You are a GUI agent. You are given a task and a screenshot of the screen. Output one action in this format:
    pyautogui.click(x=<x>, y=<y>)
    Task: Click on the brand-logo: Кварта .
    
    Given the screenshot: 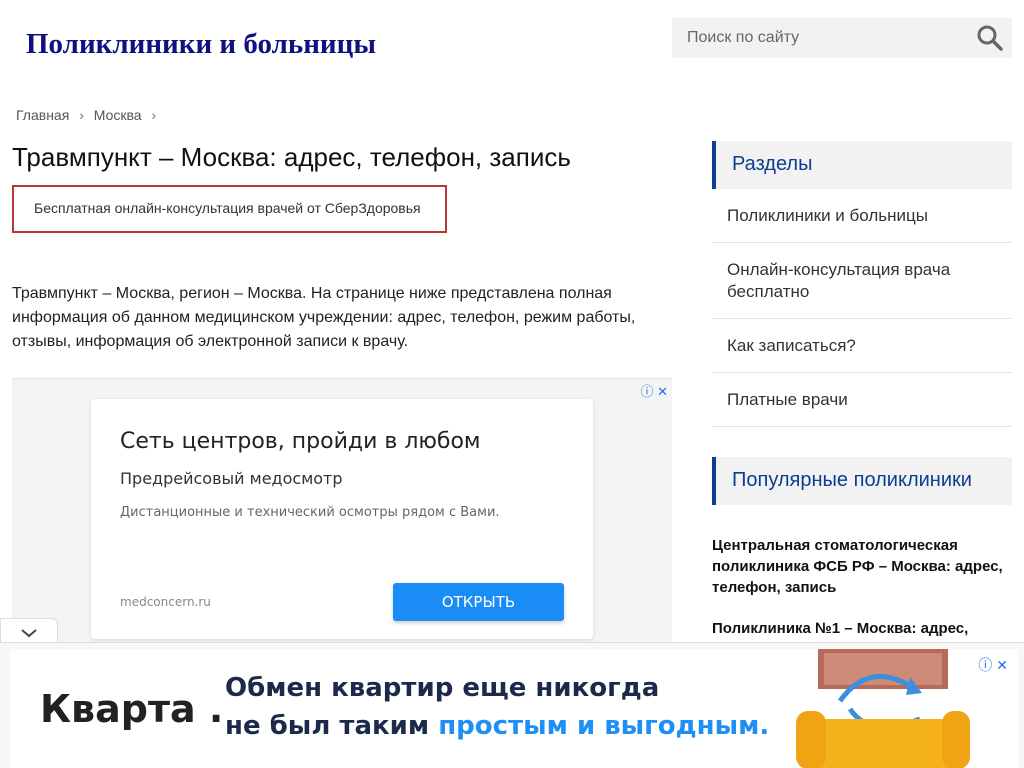 What is the action you would take?
    pyautogui.click(x=131, y=709)
    